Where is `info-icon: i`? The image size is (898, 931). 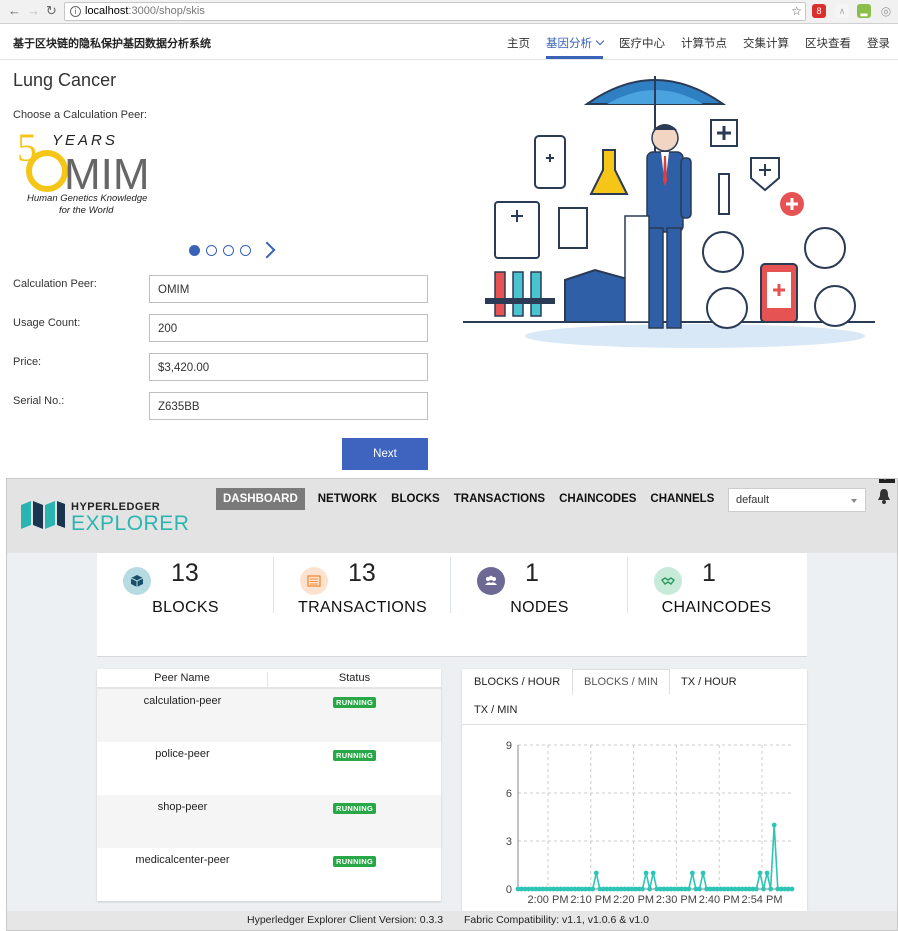
info-icon: i is located at coordinates (75, 11).